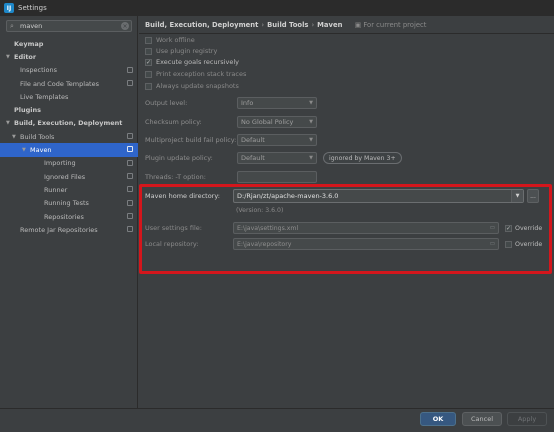  Describe the element at coordinates (69, 163) in the screenshot. I see `tree-item-importing: Importing` at that location.